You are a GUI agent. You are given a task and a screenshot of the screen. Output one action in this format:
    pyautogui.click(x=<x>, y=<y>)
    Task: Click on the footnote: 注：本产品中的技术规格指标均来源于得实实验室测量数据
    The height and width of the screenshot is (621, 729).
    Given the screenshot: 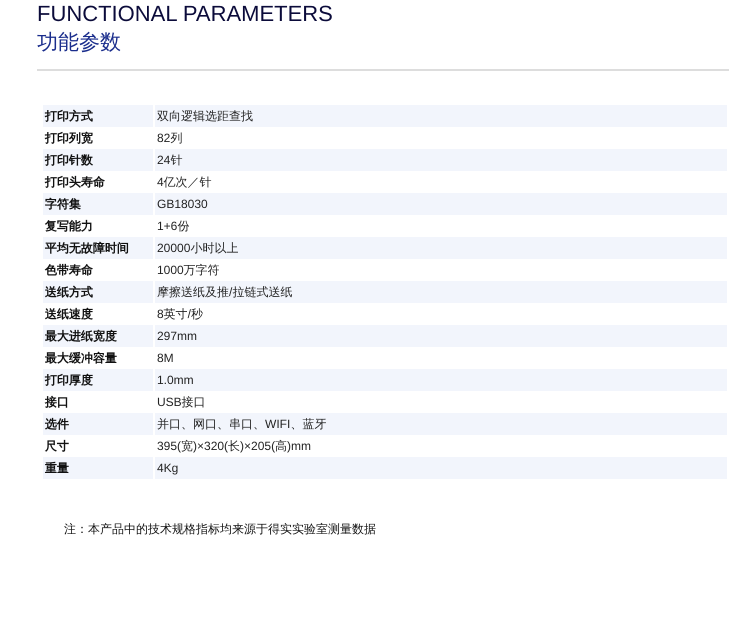 What is the action you would take?
    pyautogui.click(x=220, y=529)
    